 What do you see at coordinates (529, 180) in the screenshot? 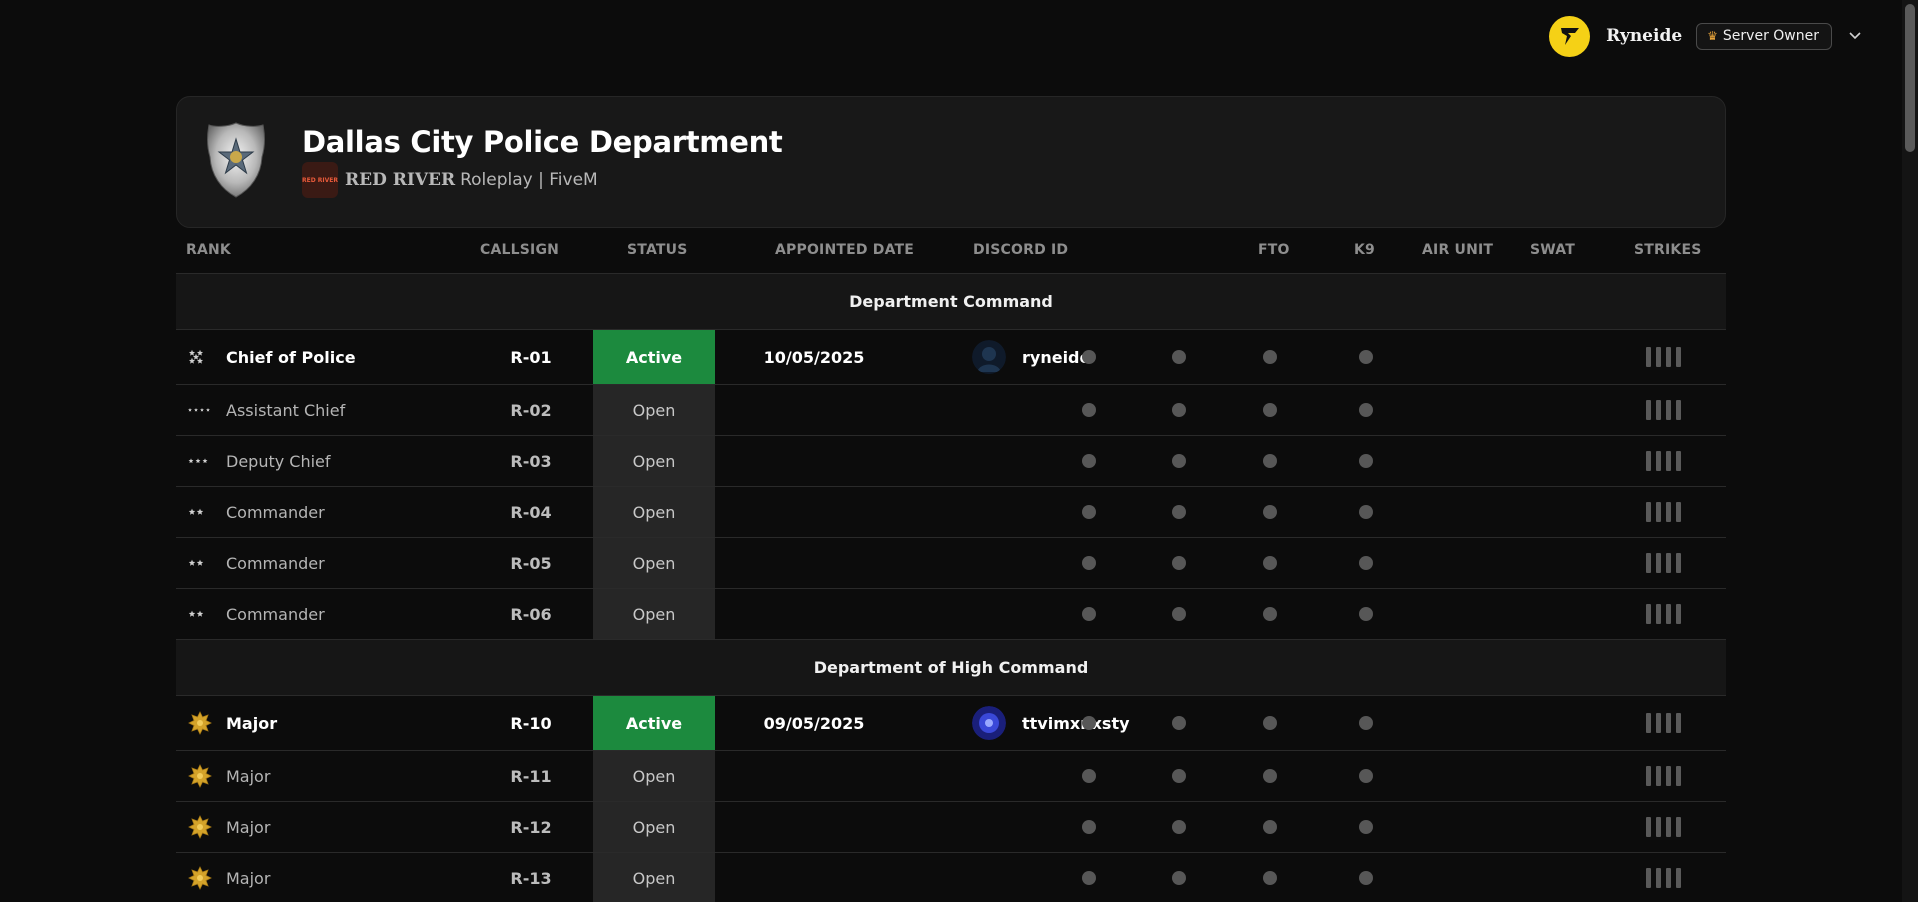
I see `server-name-secondary: Roleplay | FiveM` at bounding box center [529, 180].